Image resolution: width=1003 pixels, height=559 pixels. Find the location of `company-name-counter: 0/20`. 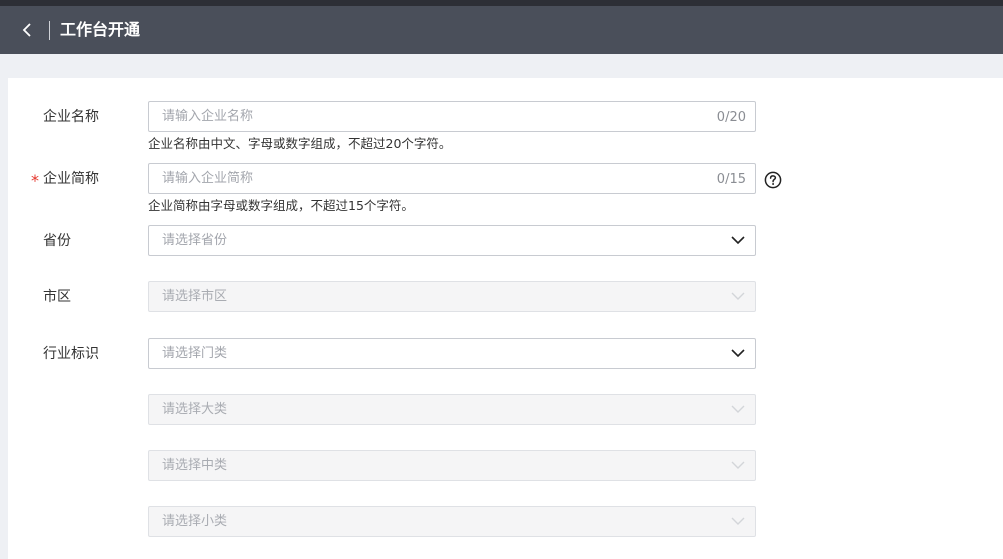

company-name-counter: 0/20 is located at coordinates (731, 117).